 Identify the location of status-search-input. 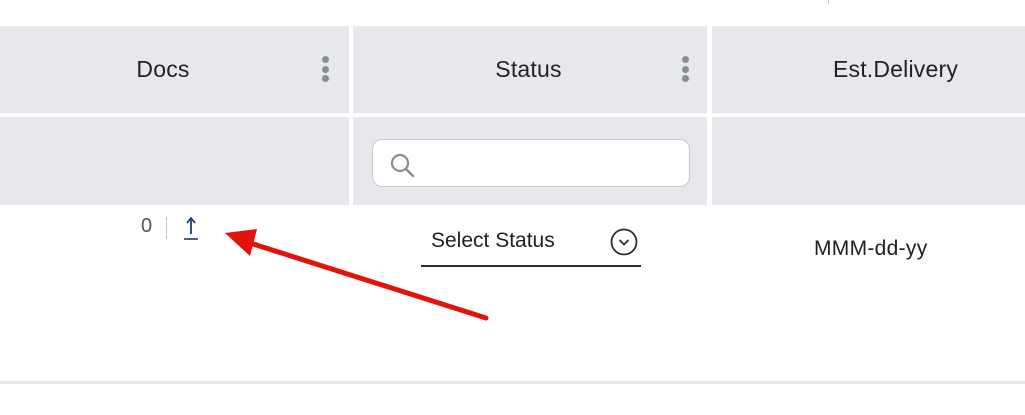
(550, 164).